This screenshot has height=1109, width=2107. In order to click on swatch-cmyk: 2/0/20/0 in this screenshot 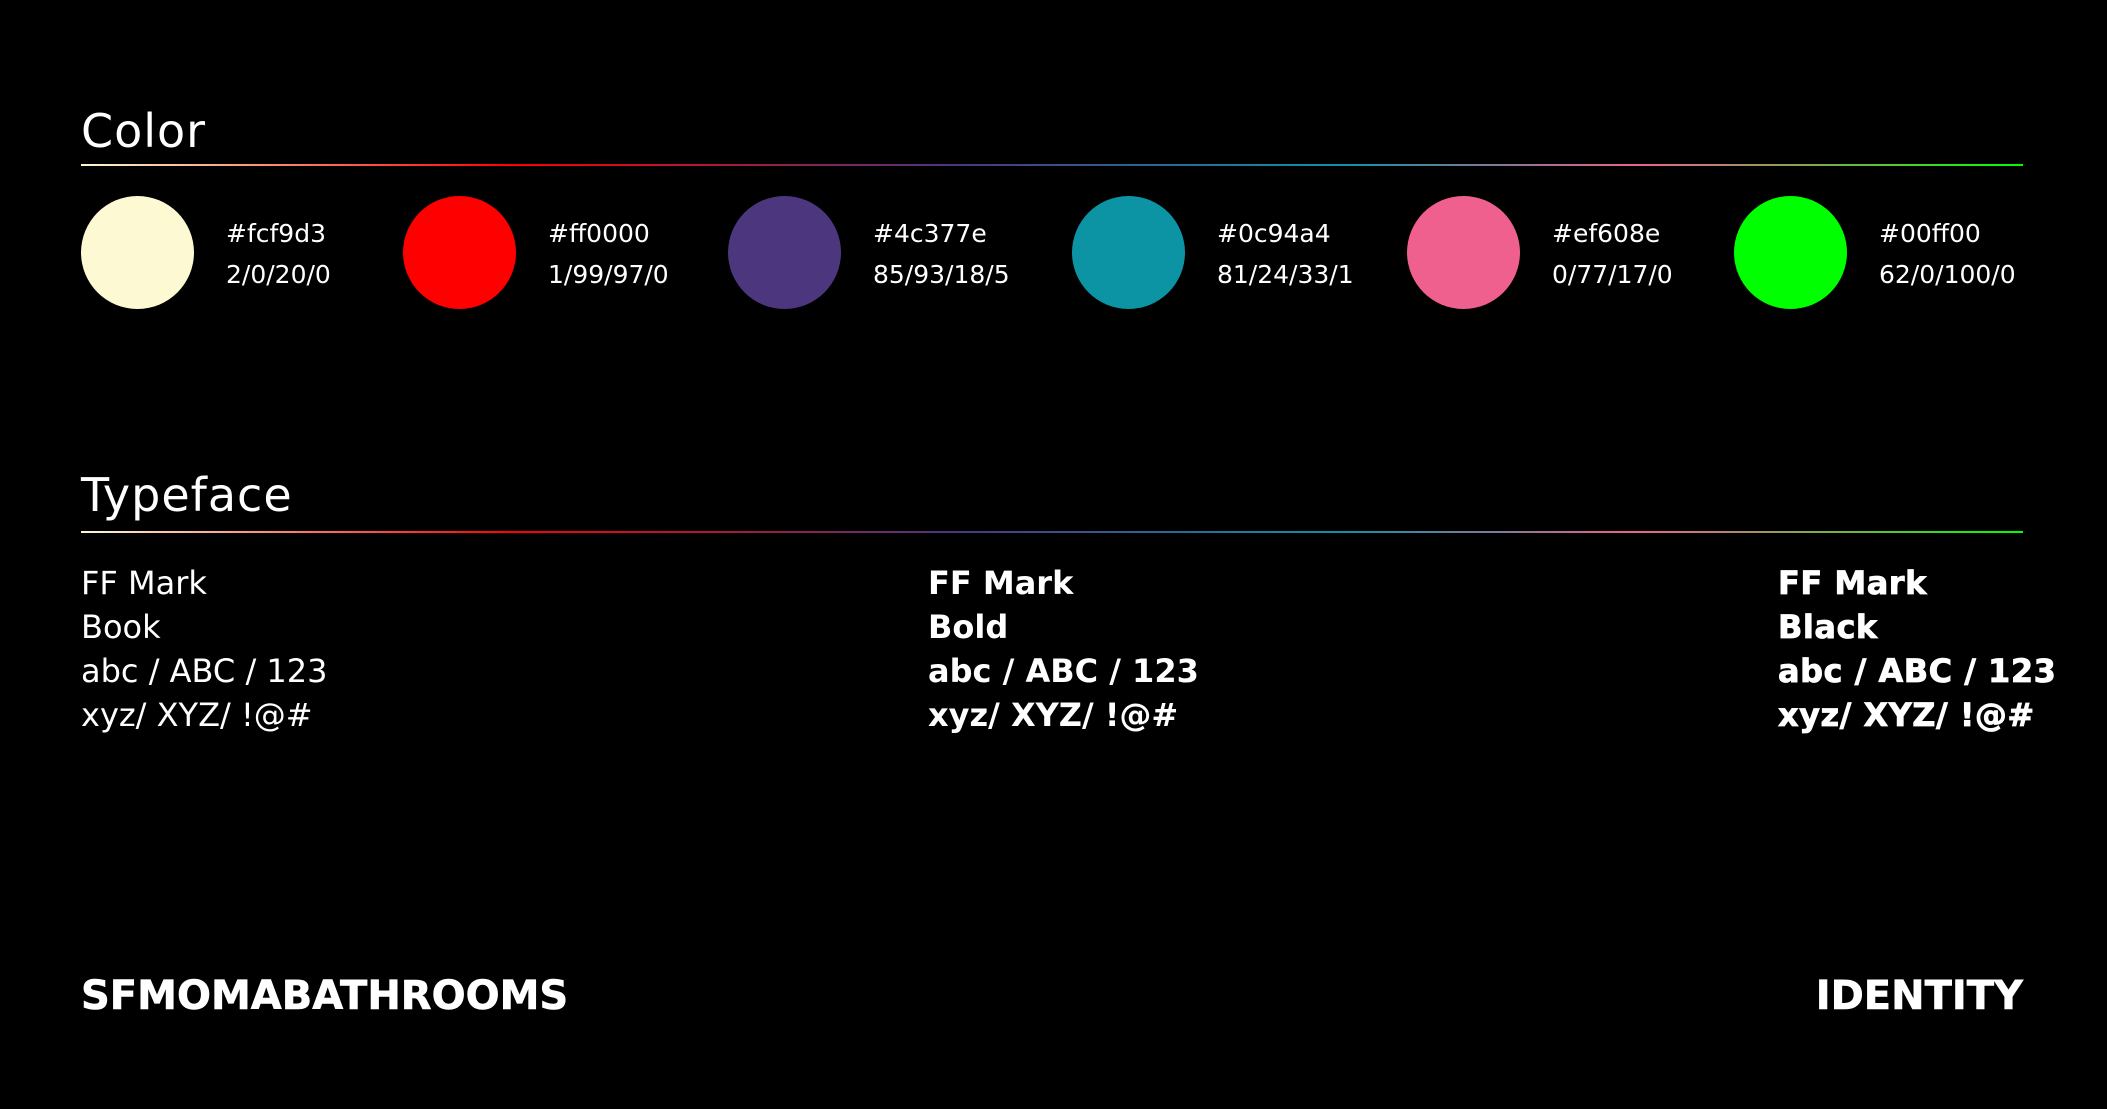, I will do `click(278, 274)`.